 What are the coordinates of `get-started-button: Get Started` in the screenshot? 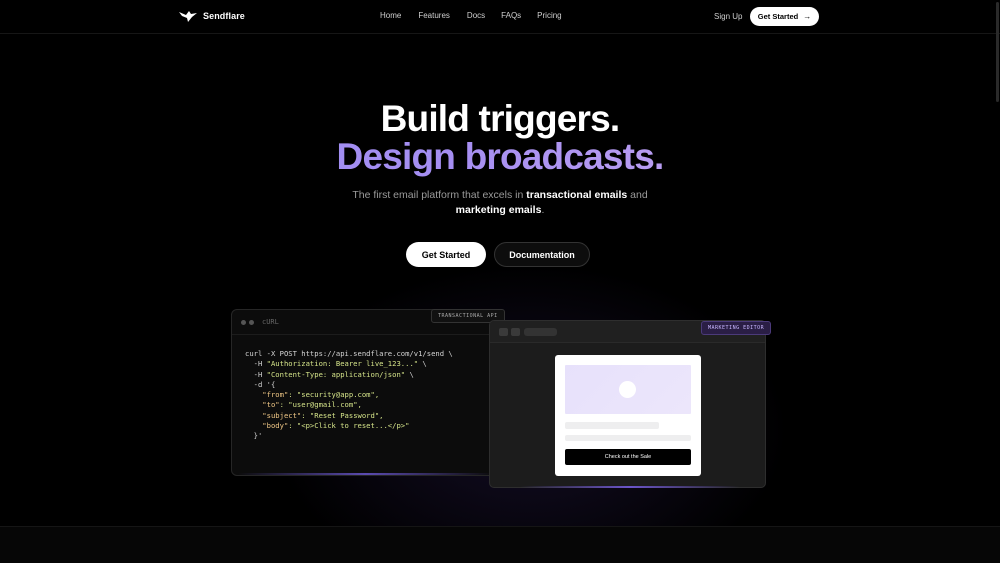 It's located at (446, 254).